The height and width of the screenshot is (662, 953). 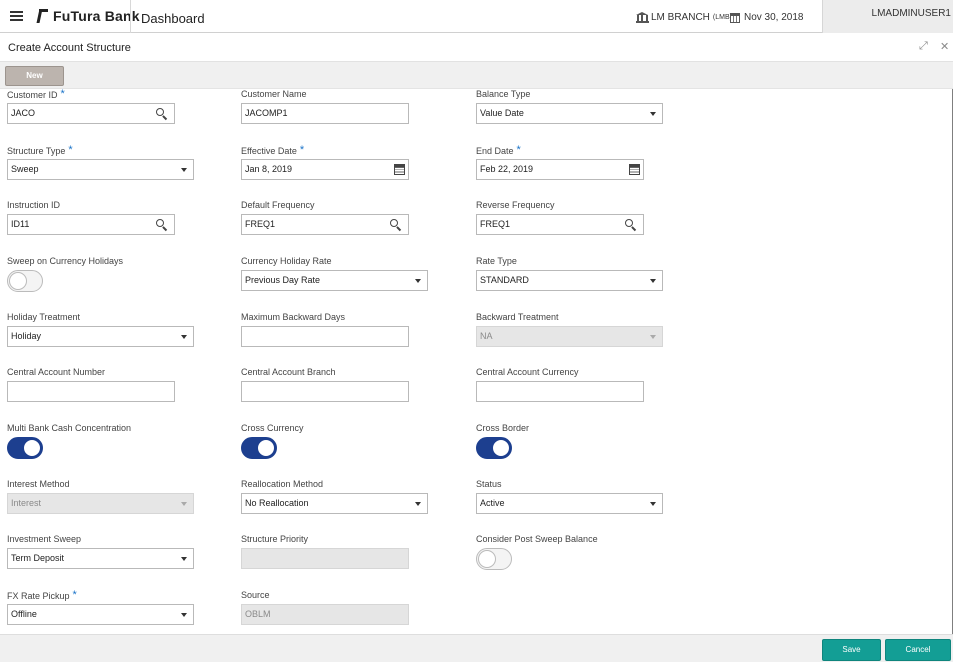 I want to click on consider-post-sweep-toggle, so click(x=494, y=559).